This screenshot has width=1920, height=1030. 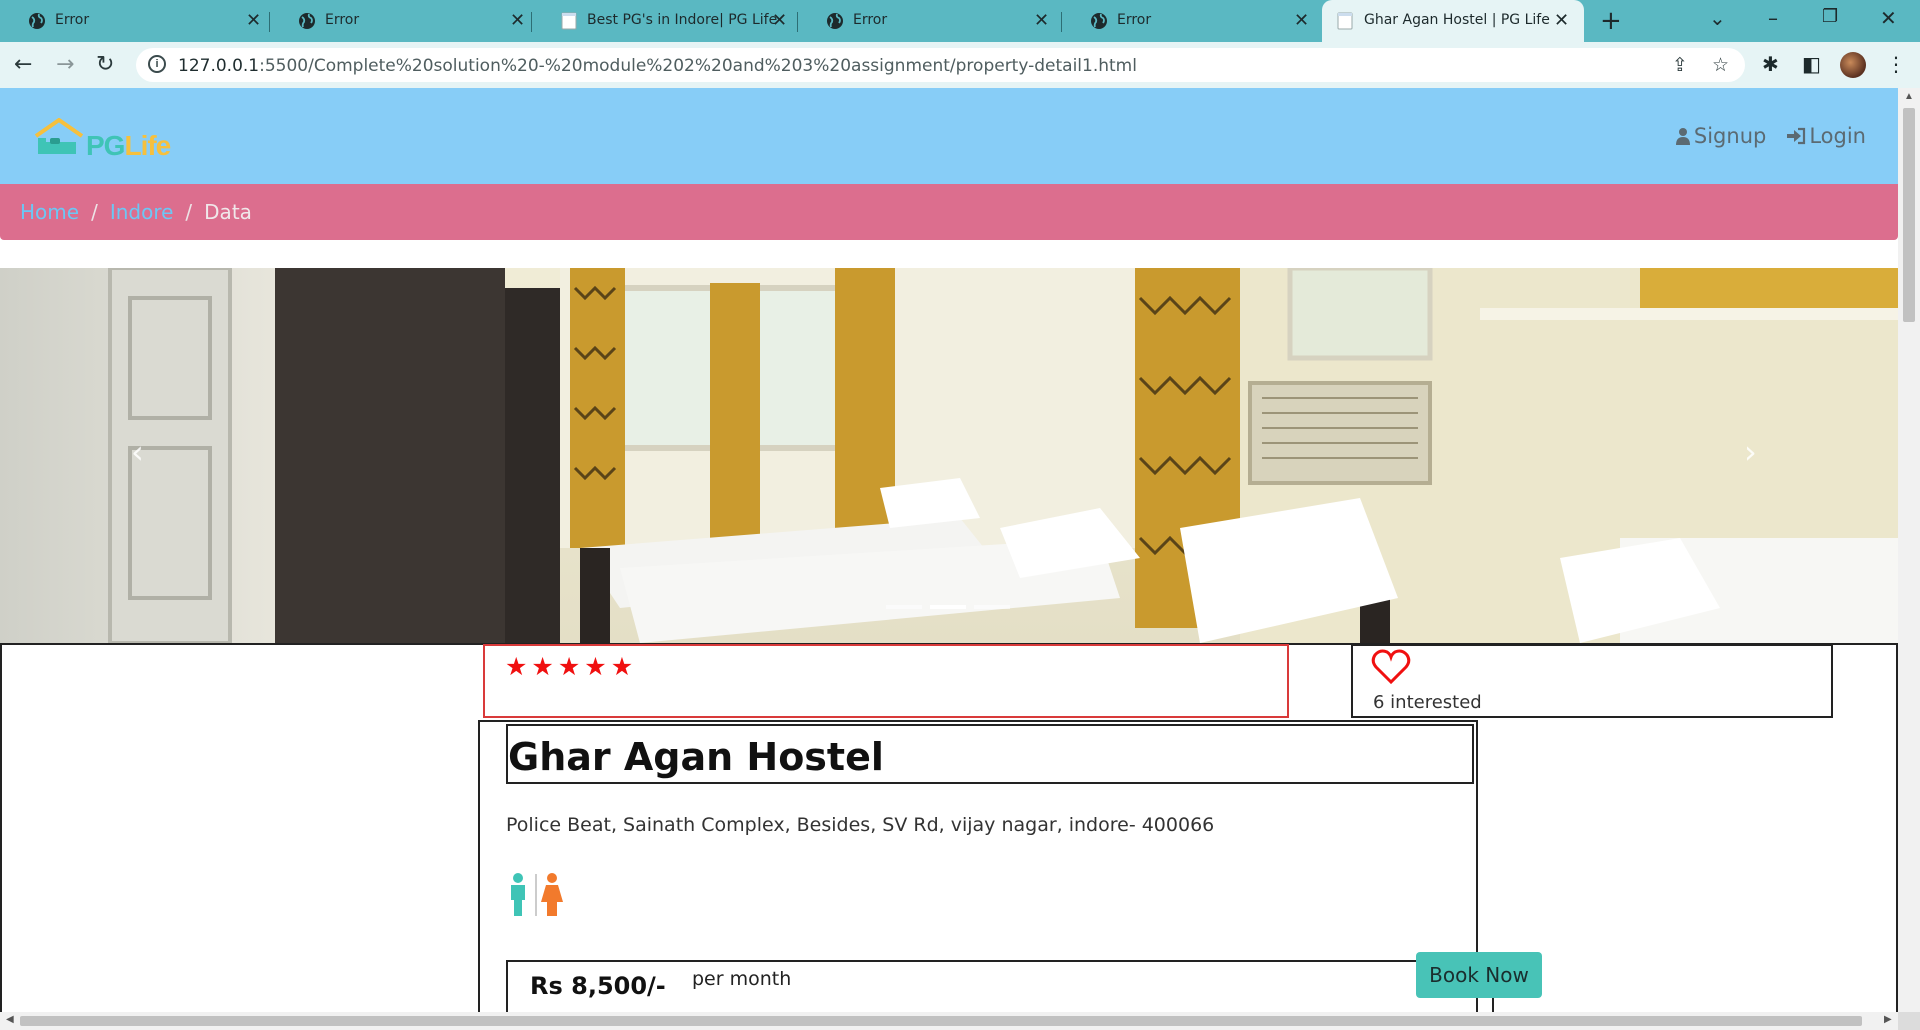 What do you see at coordinates (537, 894) in the screenshot?
I see `unisex-icon` at bounding box center [537, 894].